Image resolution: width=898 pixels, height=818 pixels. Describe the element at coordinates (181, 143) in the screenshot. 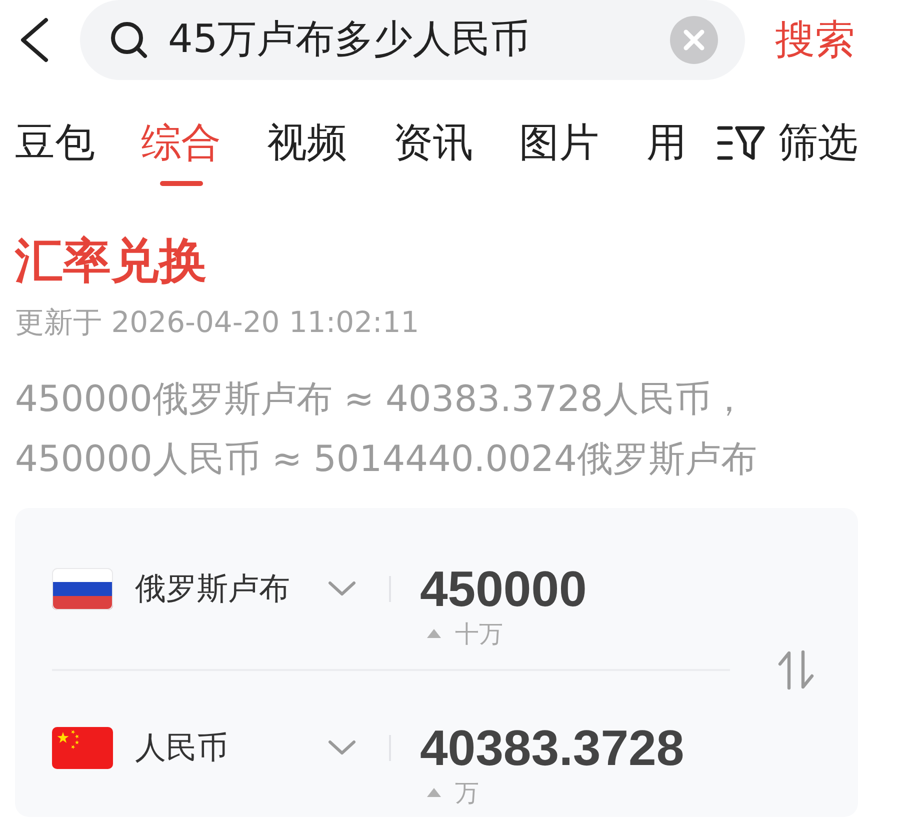

I see `tab: 综合` at that location.